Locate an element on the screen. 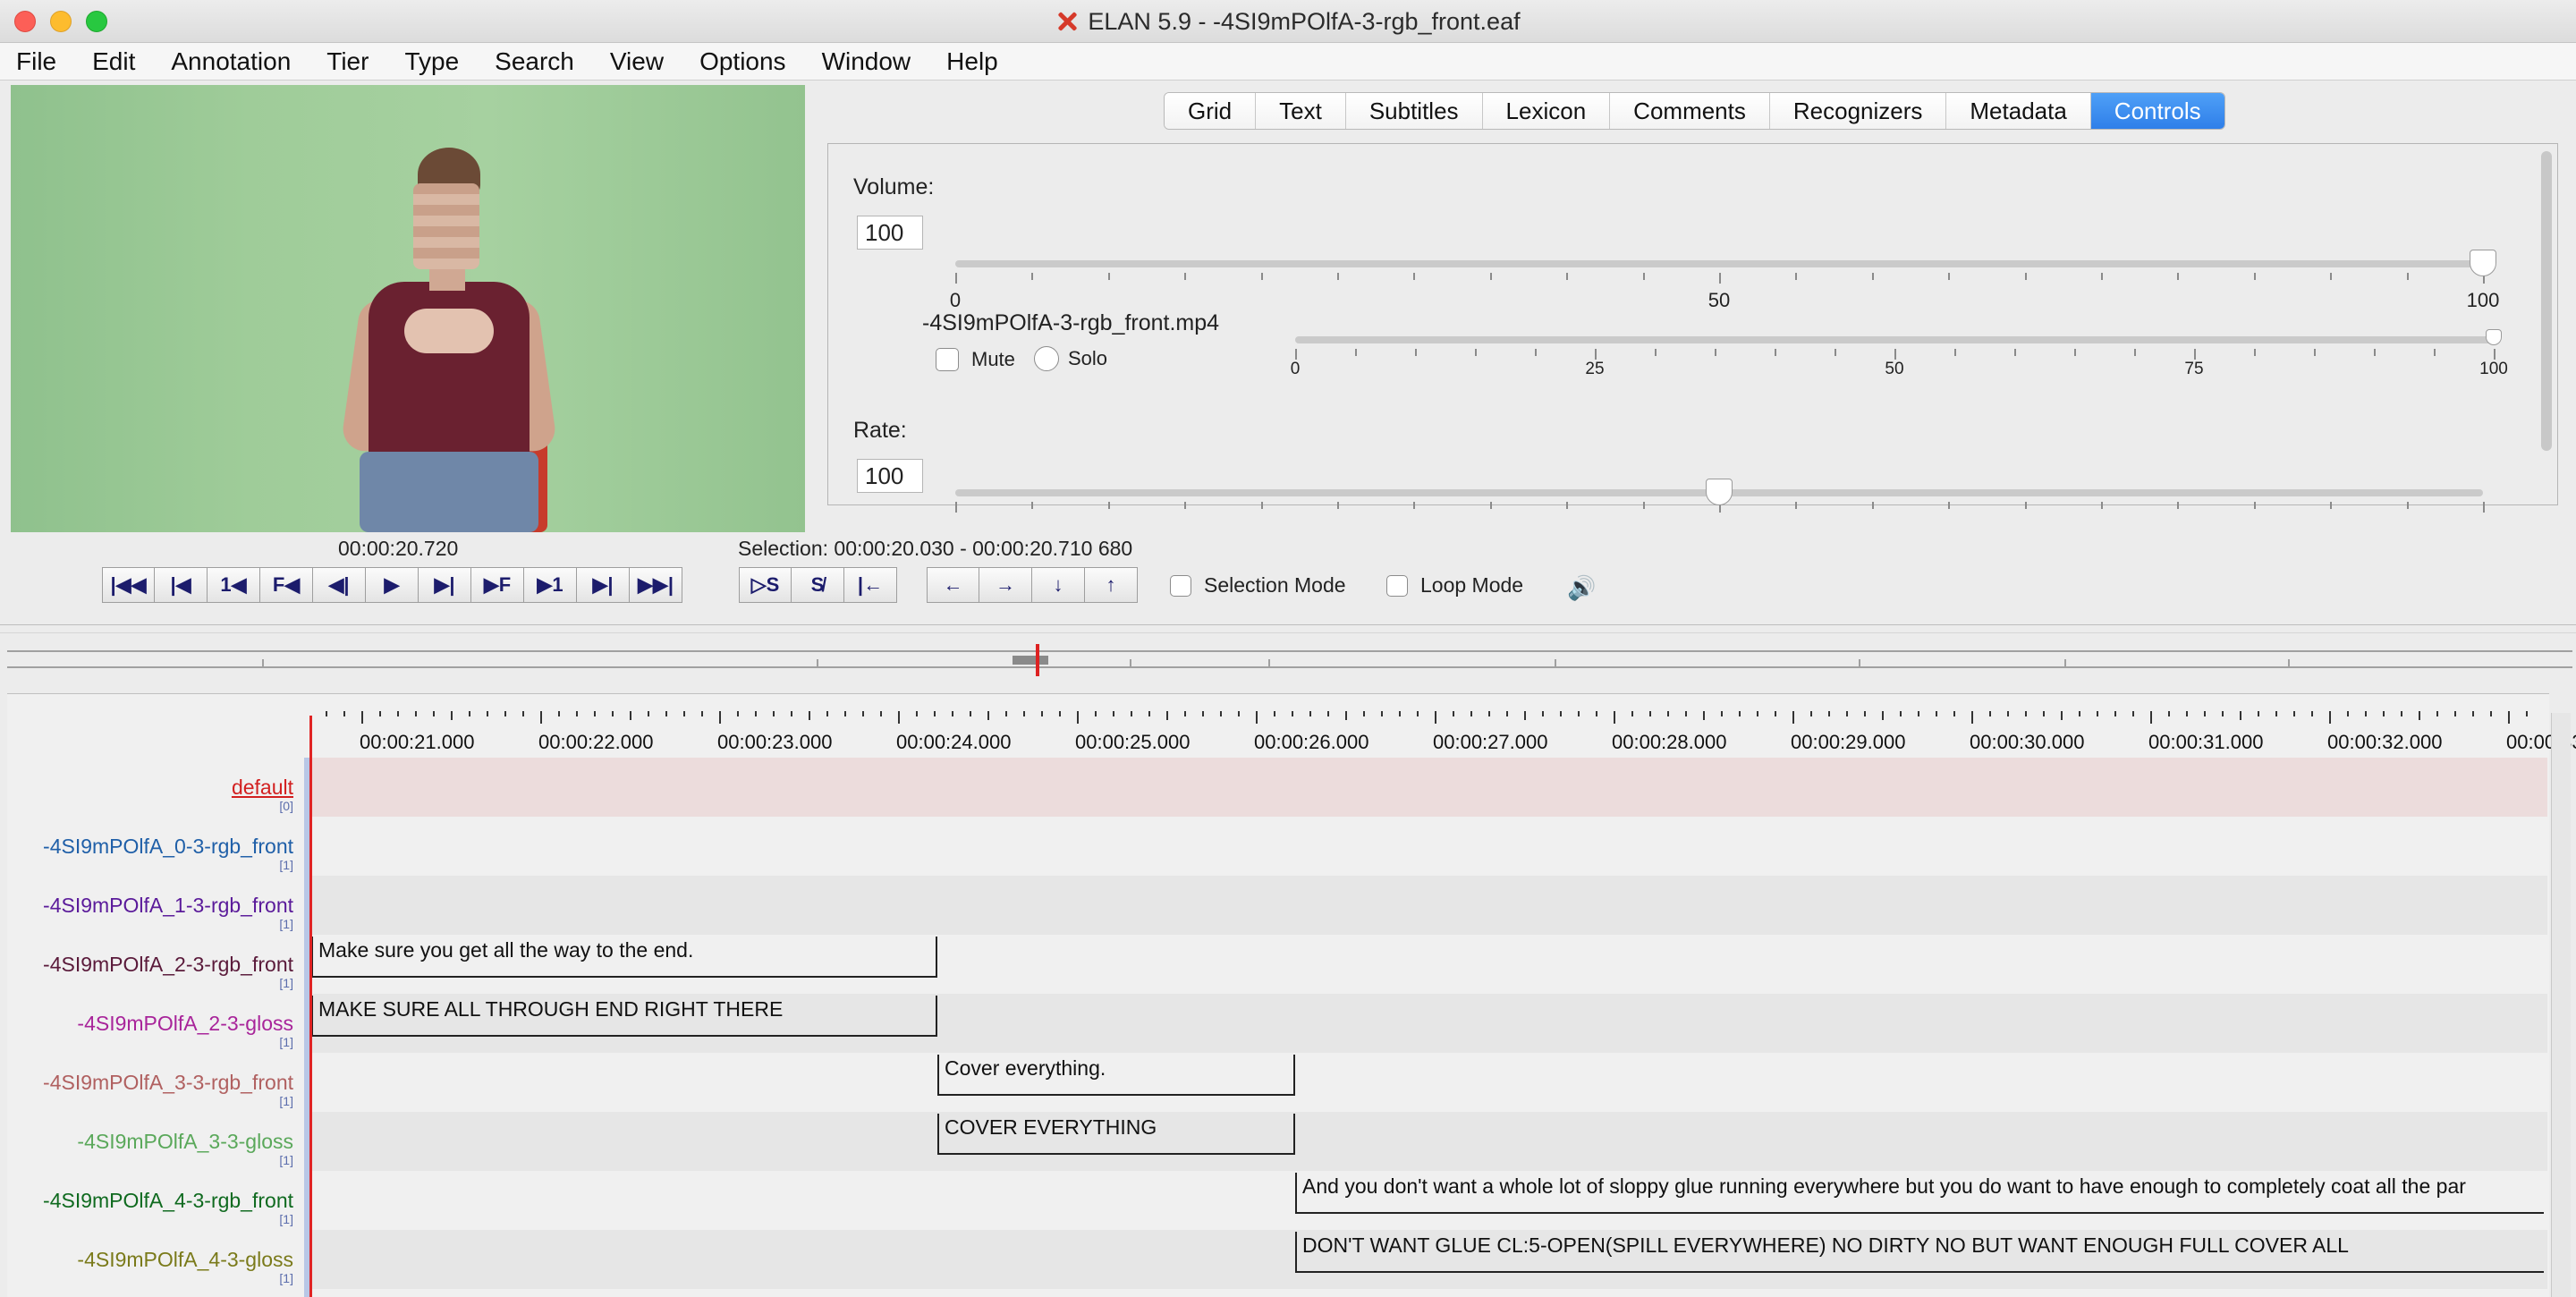 The width and height of the screenshot is (2576, 1297). timeline-vertical-scrollbar is located at coordinates (2561, 1005).